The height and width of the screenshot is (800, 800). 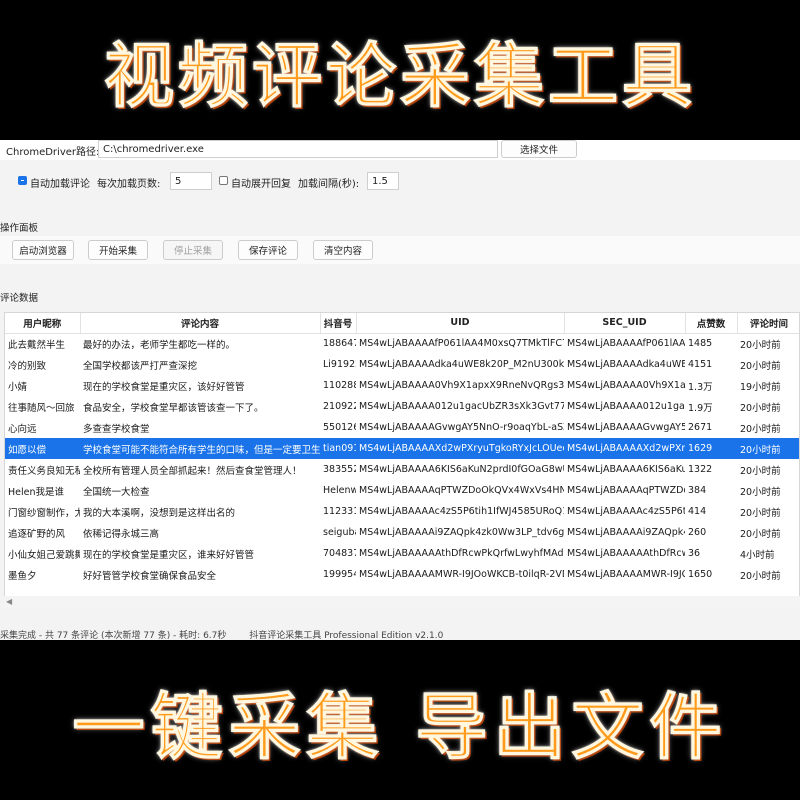 I want to click on cell-douyin-id: 383552, so click(x=339, y=469).